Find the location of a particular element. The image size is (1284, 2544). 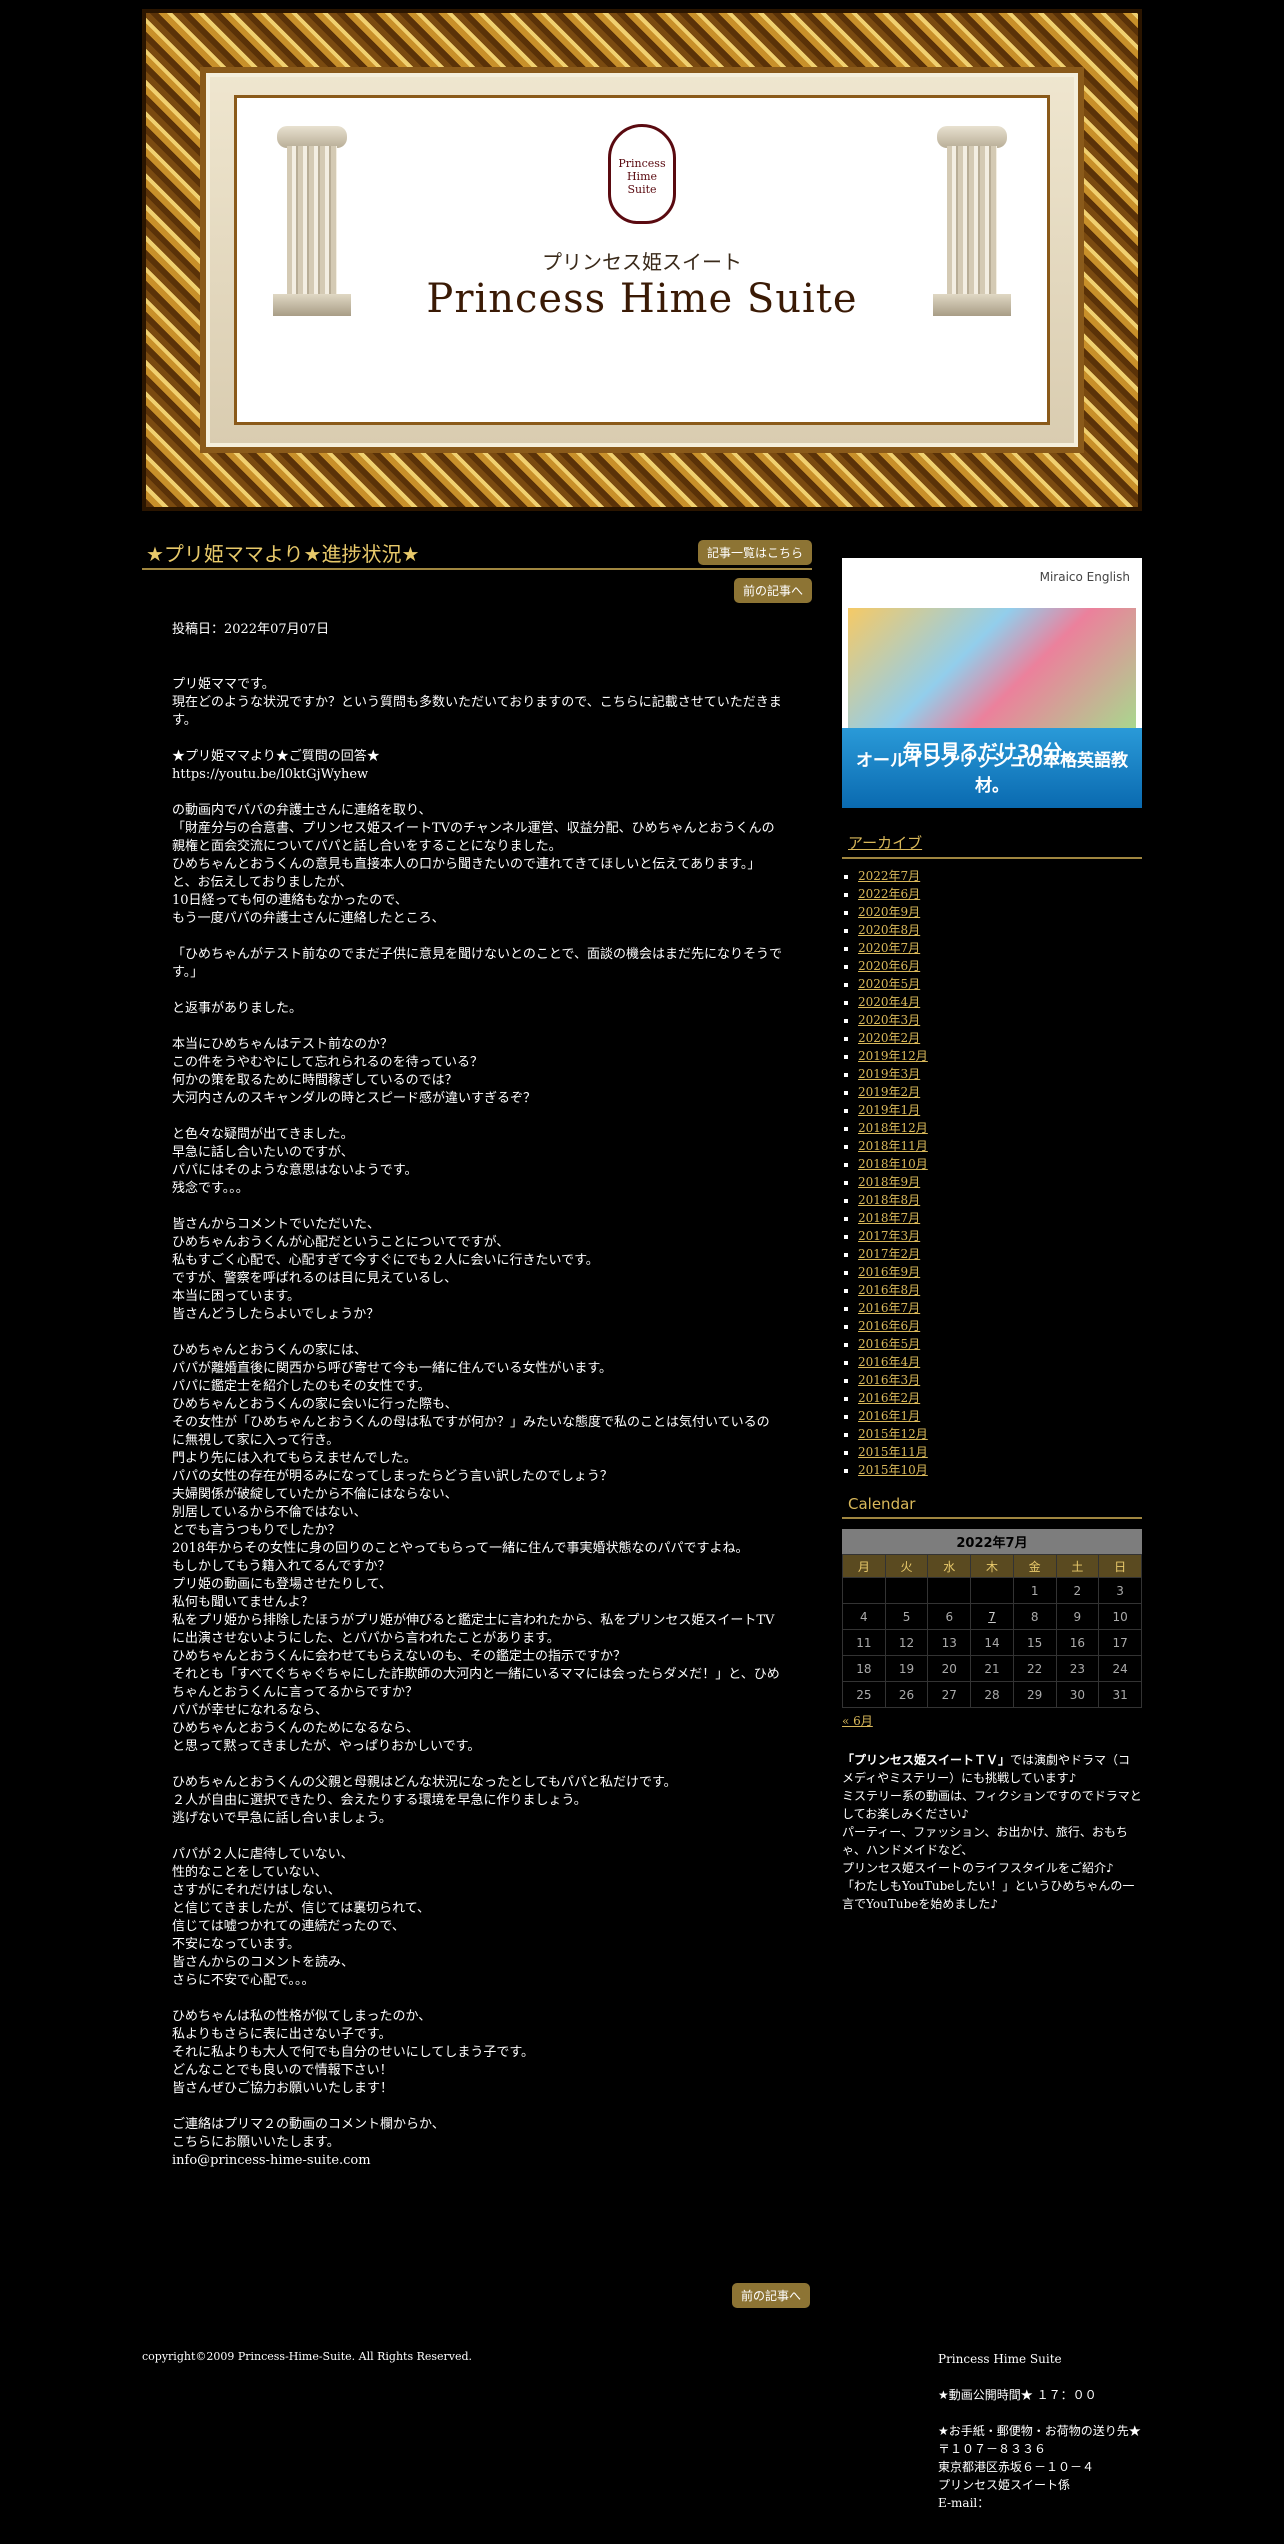

archive-link: 2018年10月 is located at coordinates (893, 1164).